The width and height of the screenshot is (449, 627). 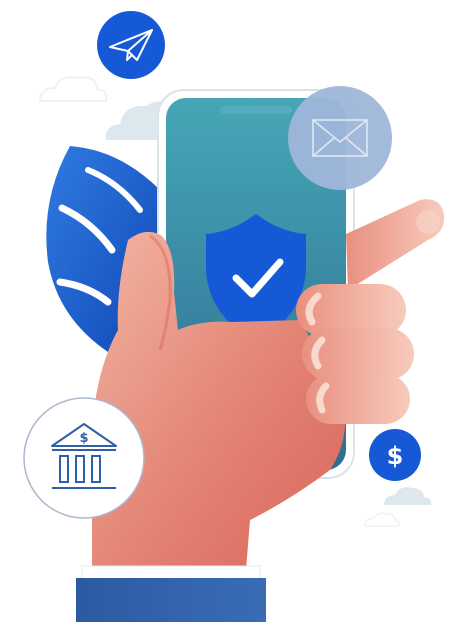 I want to click on coin-dollar-sign: $, so click(x=395, y=456).